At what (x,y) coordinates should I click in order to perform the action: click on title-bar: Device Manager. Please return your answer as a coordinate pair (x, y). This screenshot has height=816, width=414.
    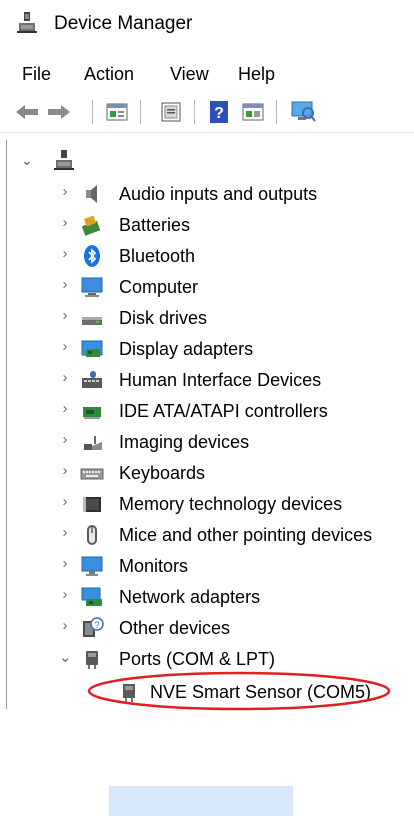
    Looking at the image, I should click on (207, 25).